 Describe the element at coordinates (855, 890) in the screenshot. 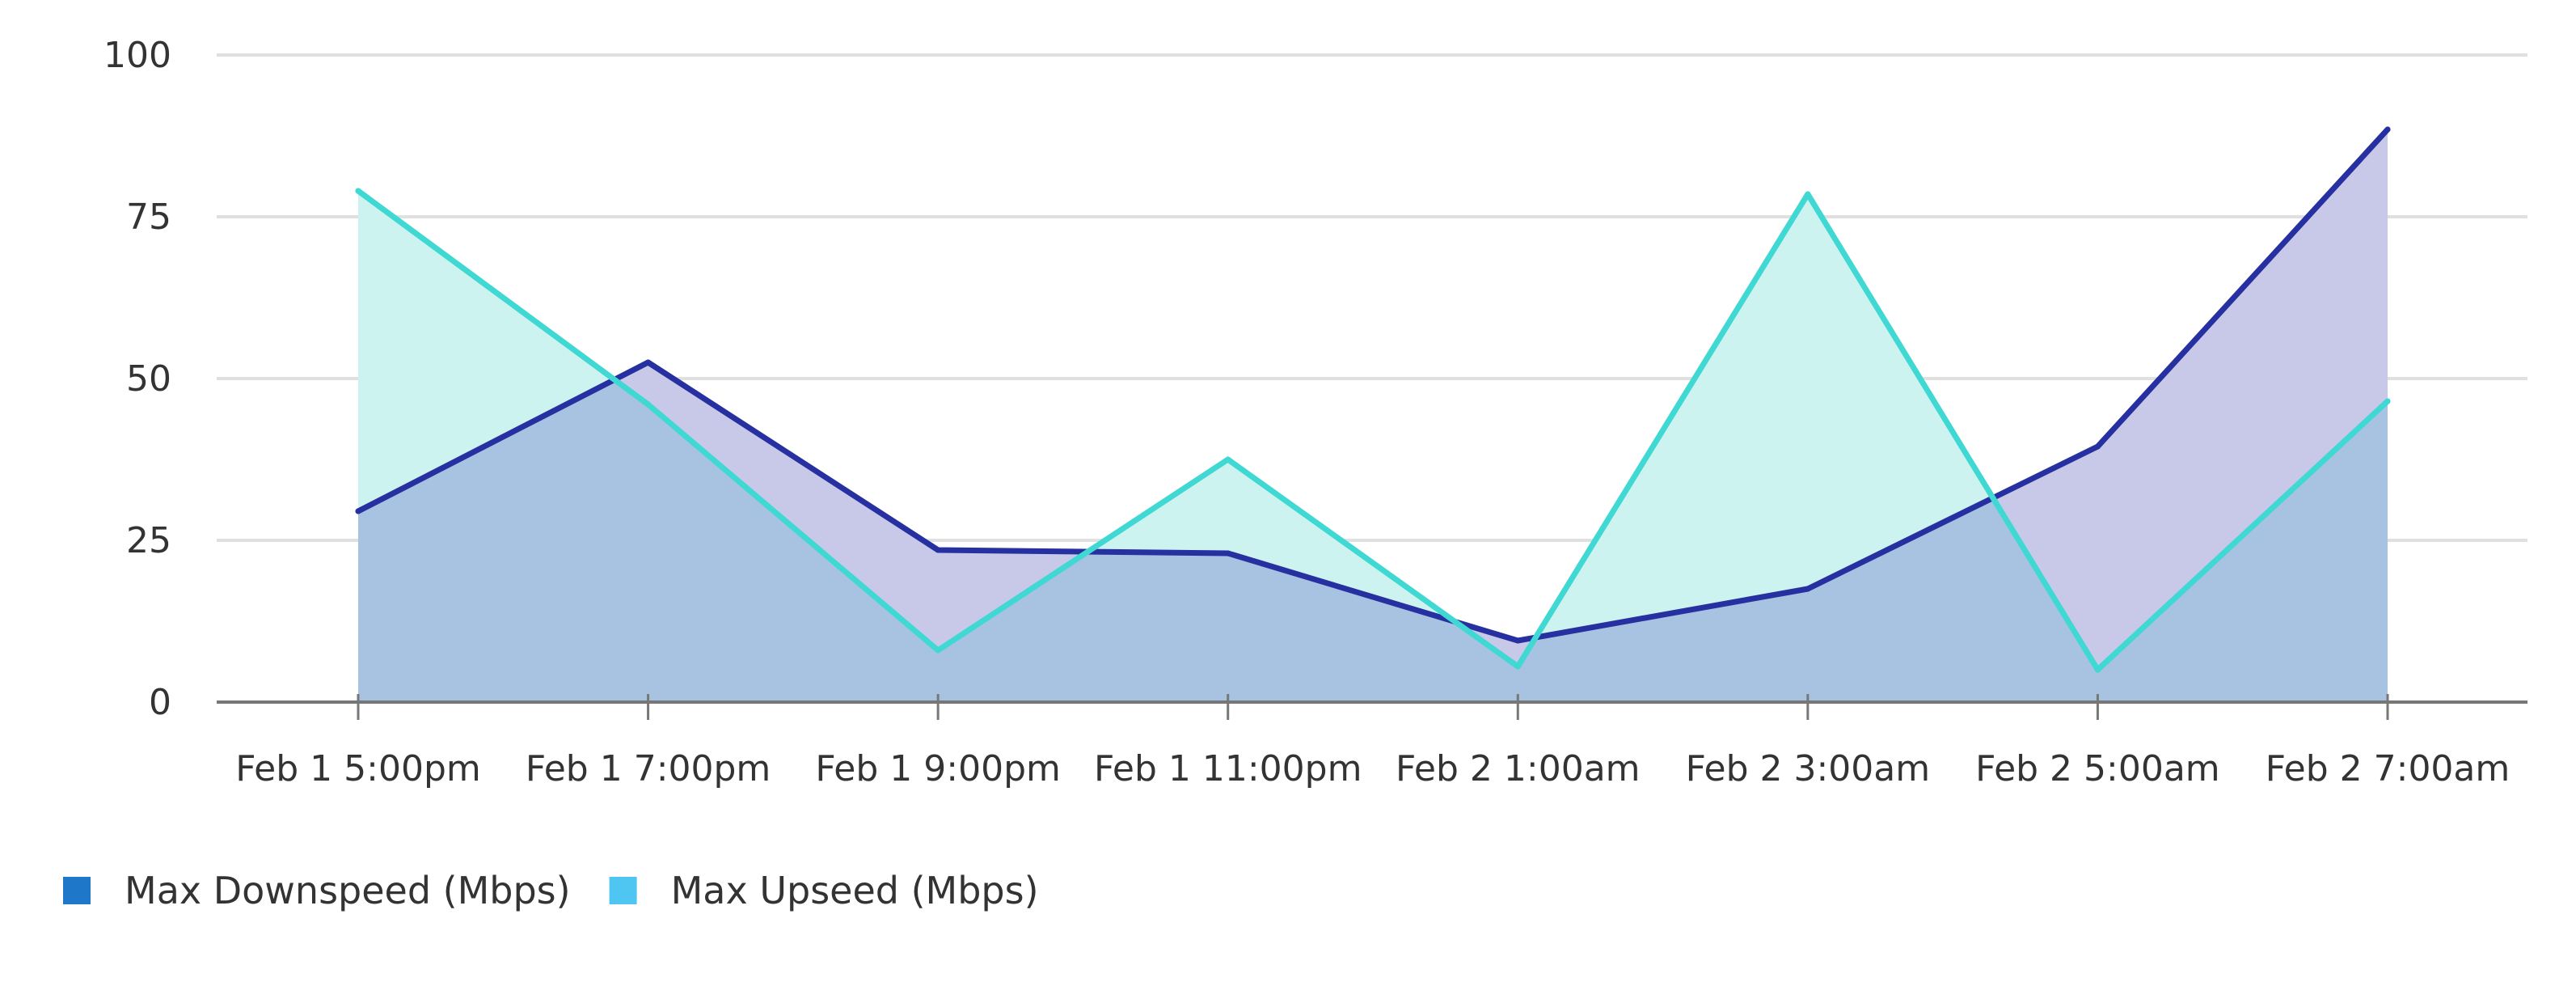

I see `legend-label-max-upseed: Max Upseed (Mbps)` at that location.